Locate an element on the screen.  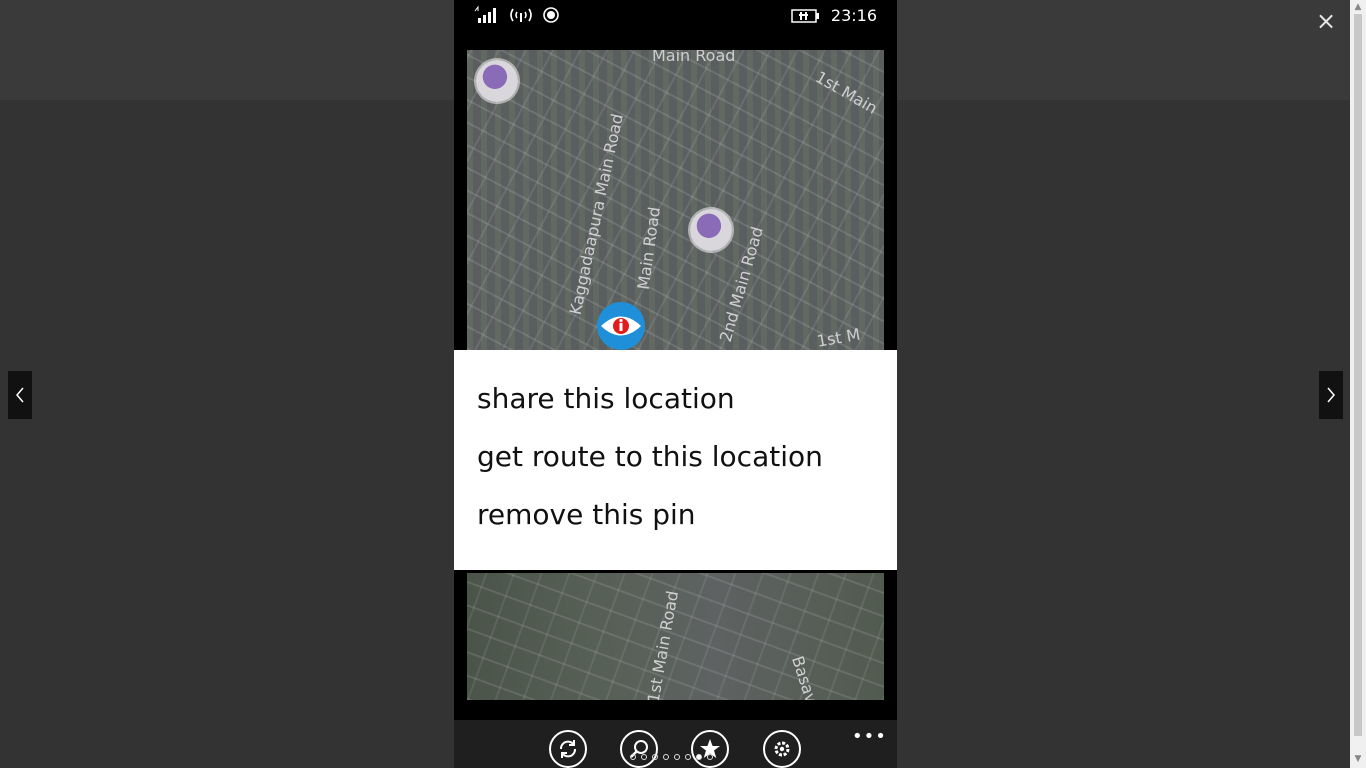
share-location-menu-item: share this location is located at coordinates (606, 398).